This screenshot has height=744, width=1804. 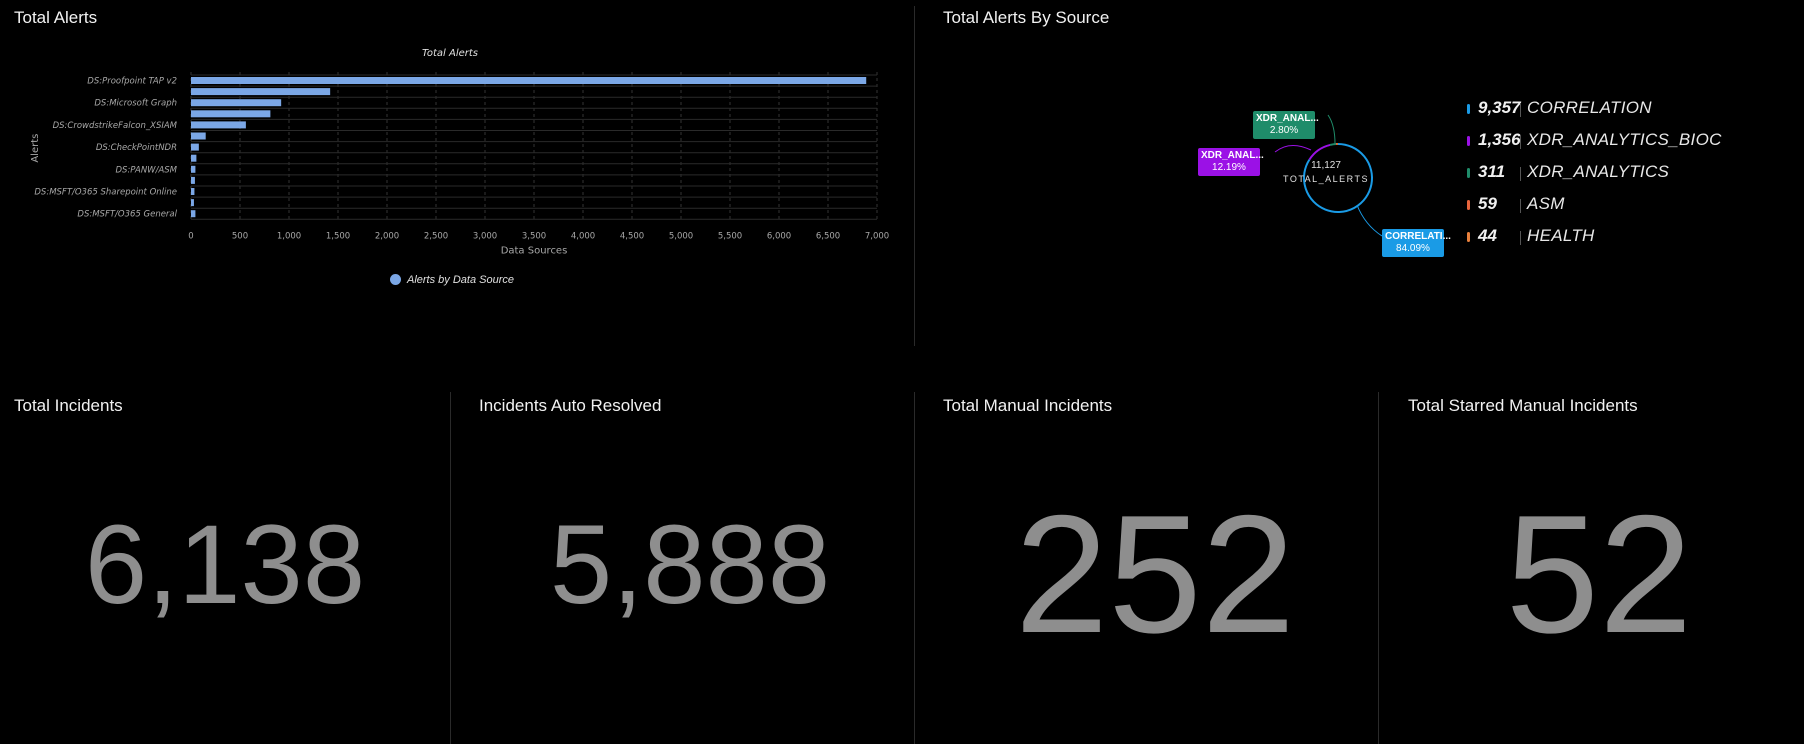 What do you see at coordinates (1499, 139) in the screenshot?
I see `legend-value: 1,356` at bounding box center [1499, 139].